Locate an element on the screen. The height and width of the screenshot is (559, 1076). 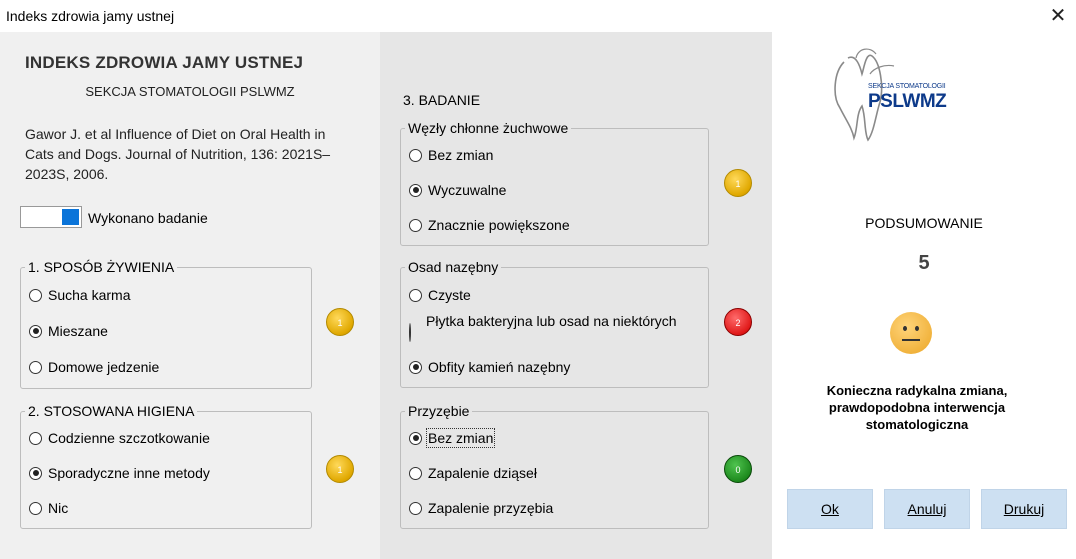
logo-big-text: PSLWMZ is located at coordinates (907, 101).